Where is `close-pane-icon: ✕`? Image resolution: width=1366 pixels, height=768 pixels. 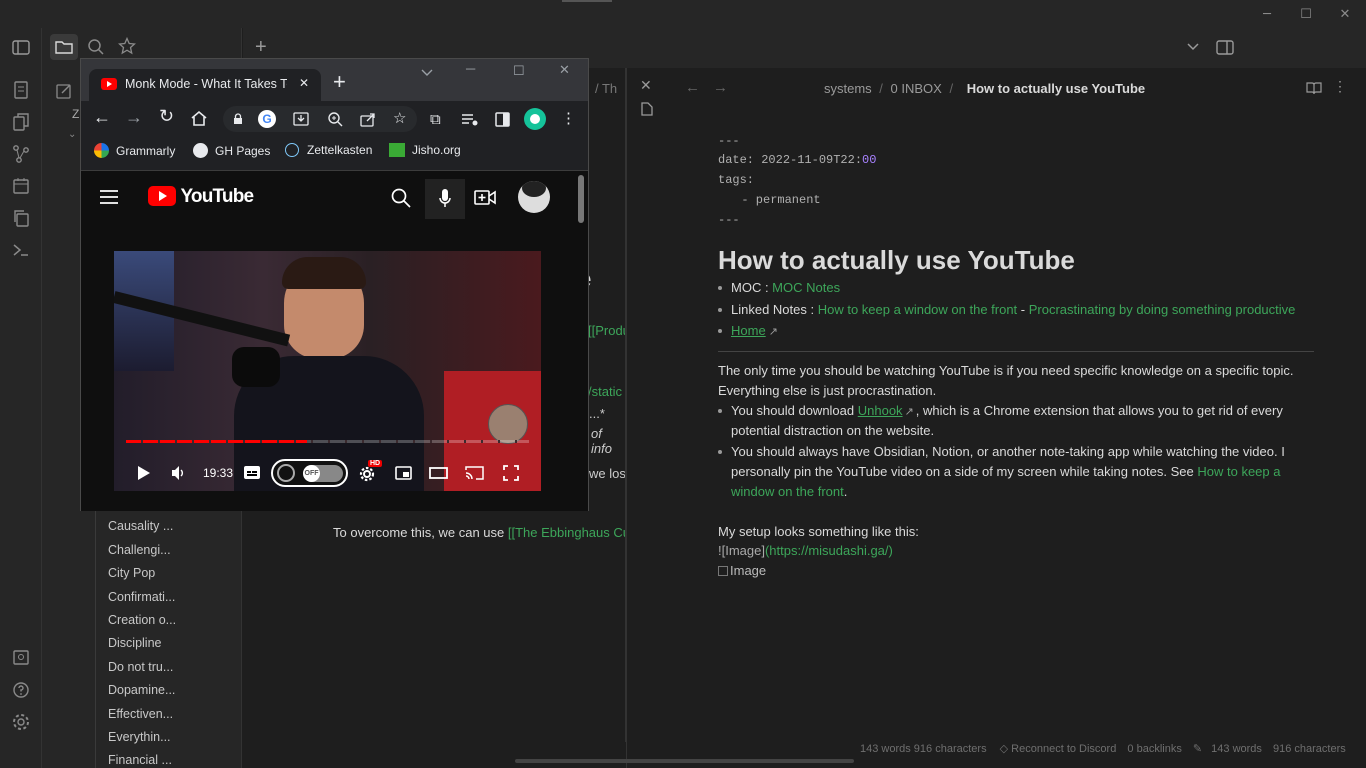
close-pane-icon: ✕ is located at coordinates (646, 86).